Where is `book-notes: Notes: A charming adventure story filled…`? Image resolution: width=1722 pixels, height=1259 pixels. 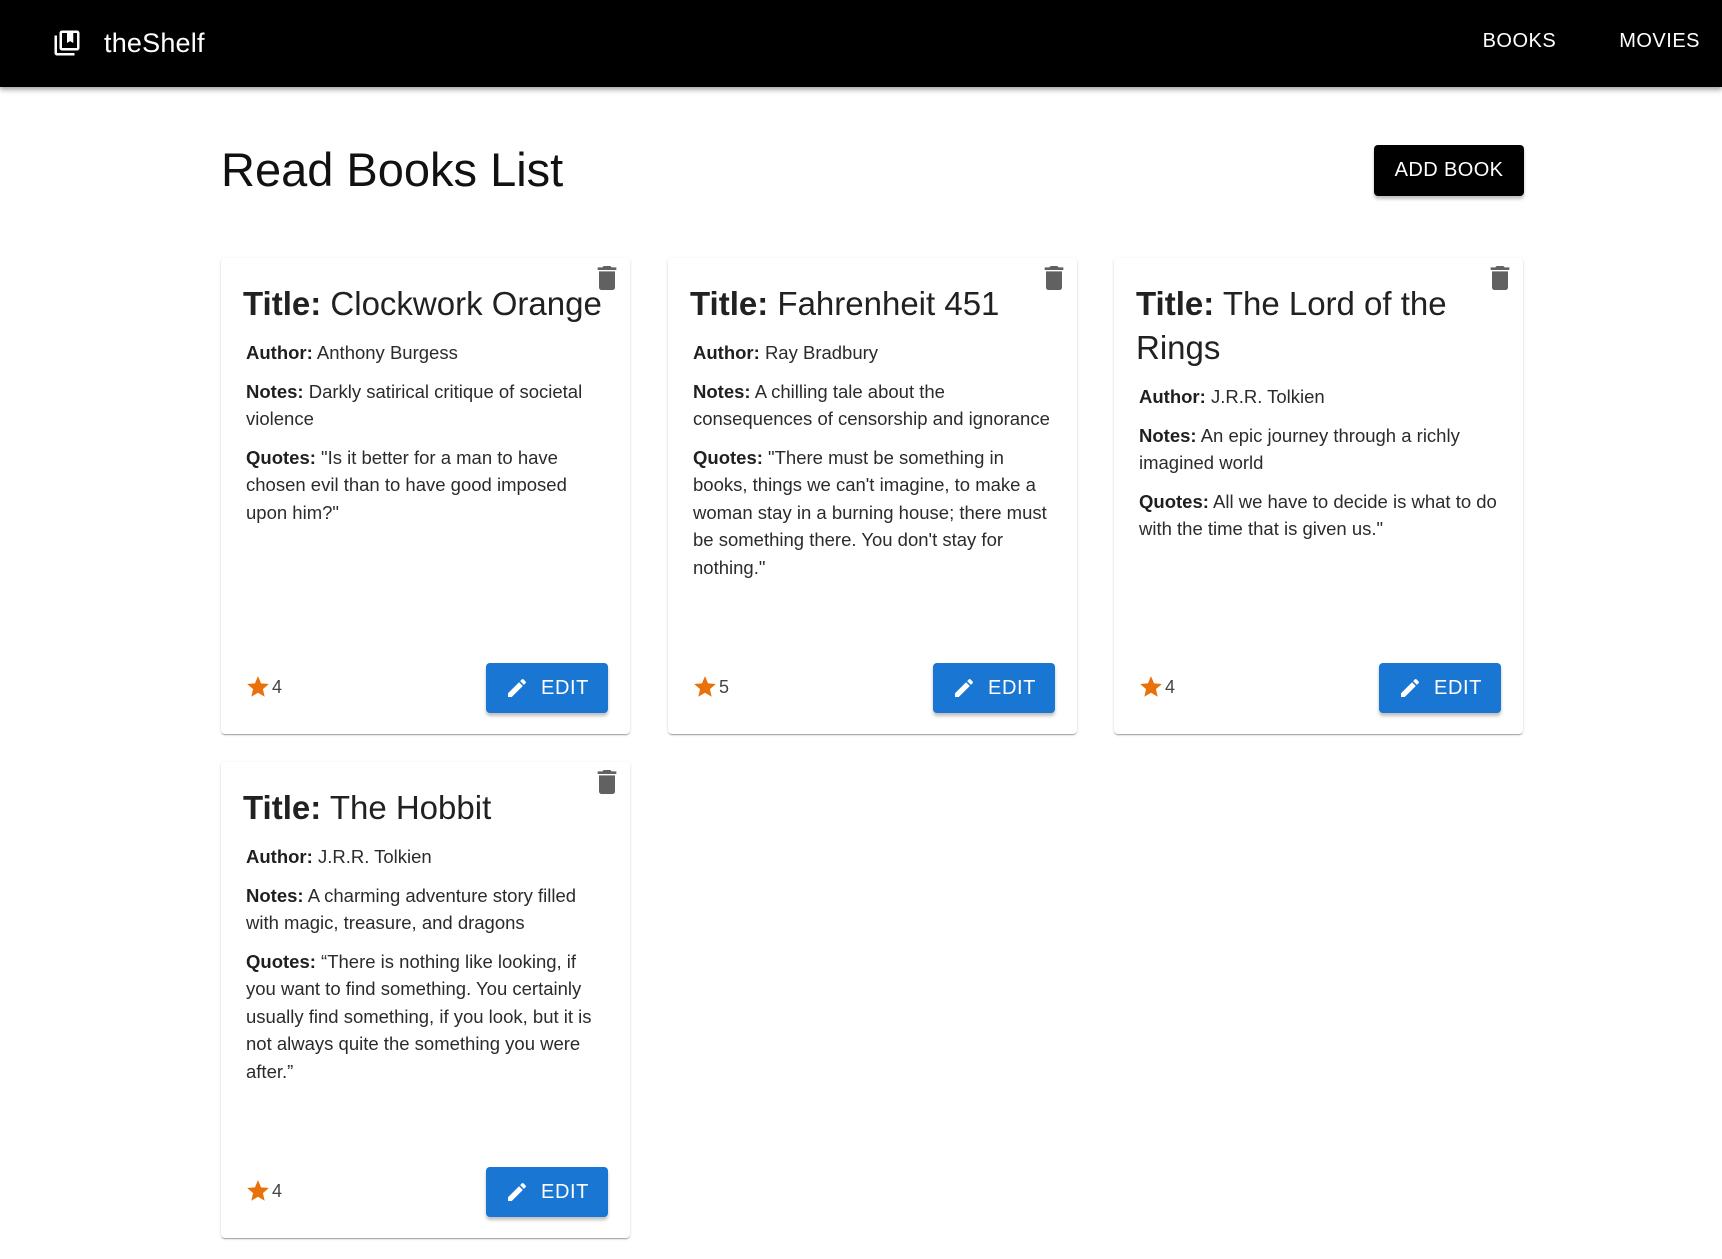
book-notes: Notes: A charming adventure story filled… is located at coordinates (424, 909).